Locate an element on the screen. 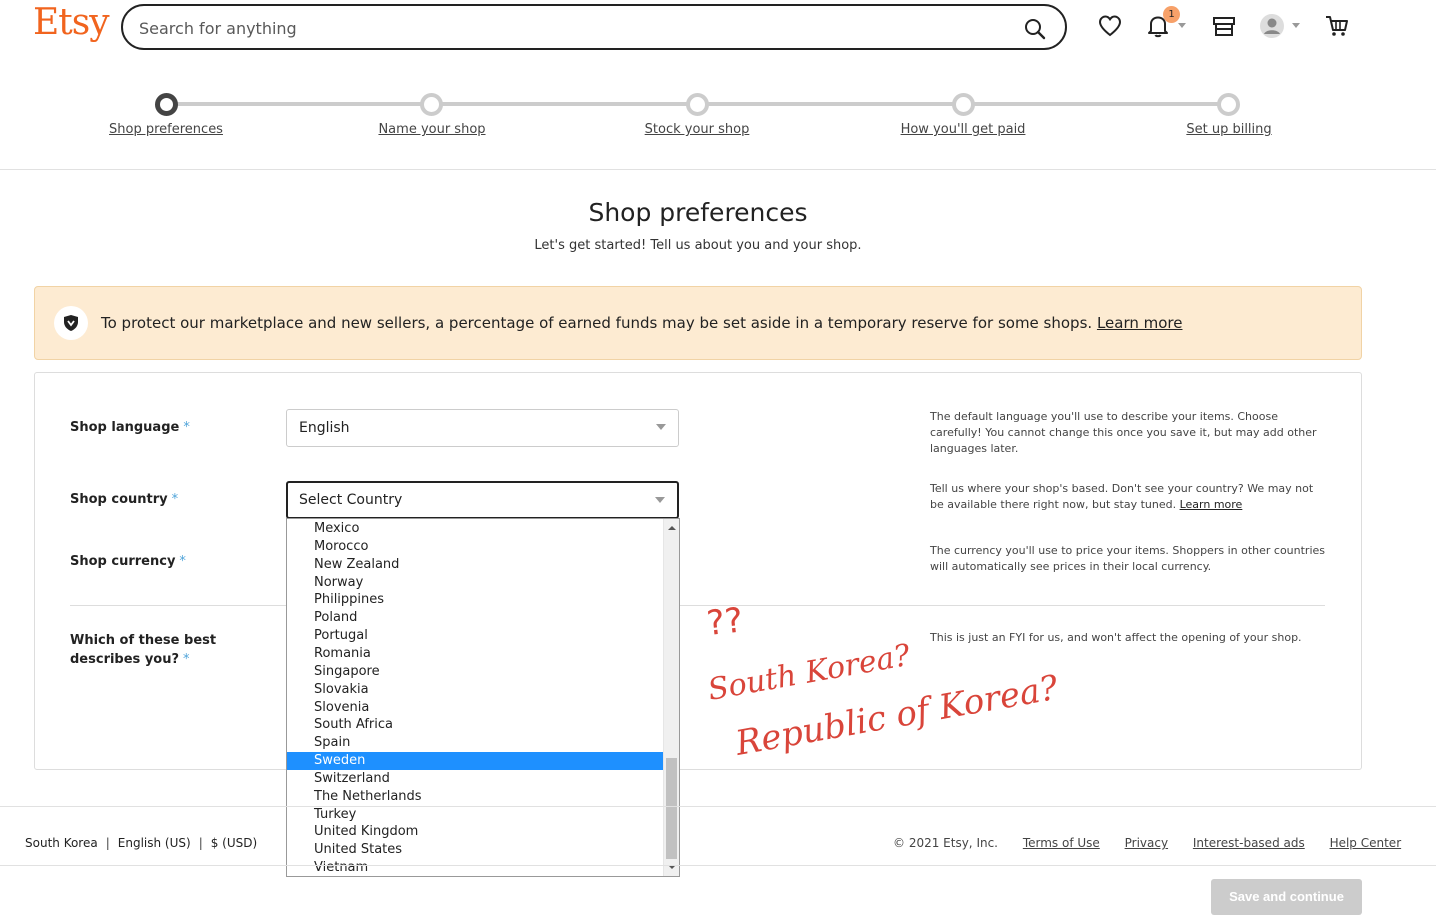  site-header: Etsy 1 is located at coordinates (718, 28).